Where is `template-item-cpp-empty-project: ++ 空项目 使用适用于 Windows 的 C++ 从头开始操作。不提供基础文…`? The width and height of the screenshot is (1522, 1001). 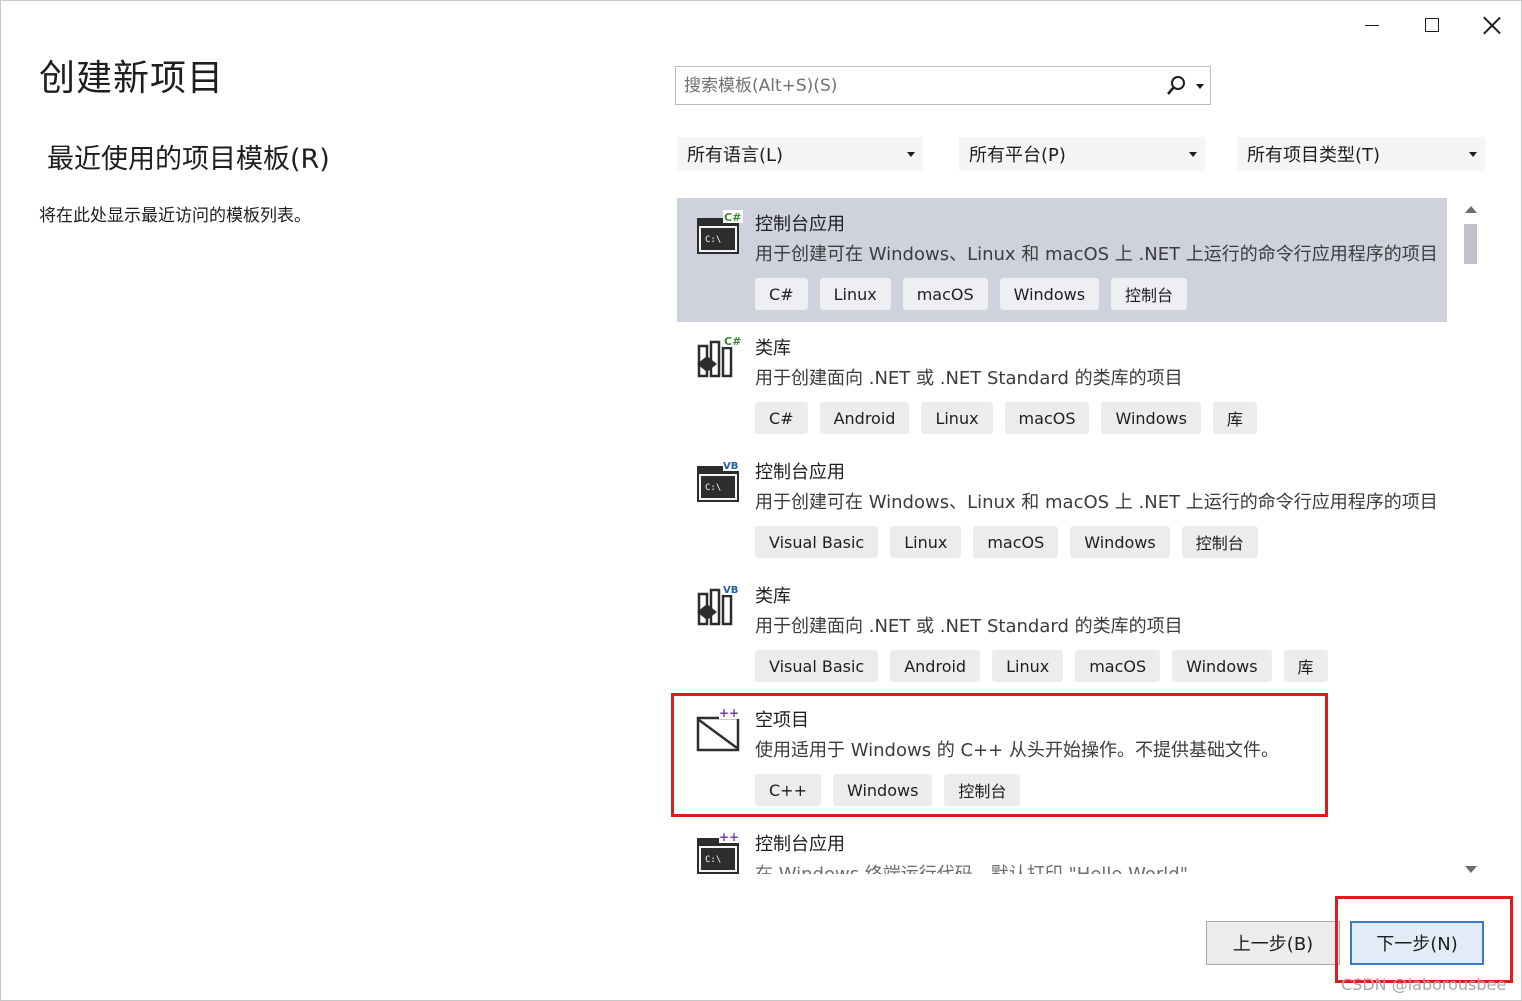
template-item-cpp-empty-project: ++ 空项目 使用适用于 Windows 的 C++ 从头开始操作。不提供基础文… is located at coordinates (1062, 756).